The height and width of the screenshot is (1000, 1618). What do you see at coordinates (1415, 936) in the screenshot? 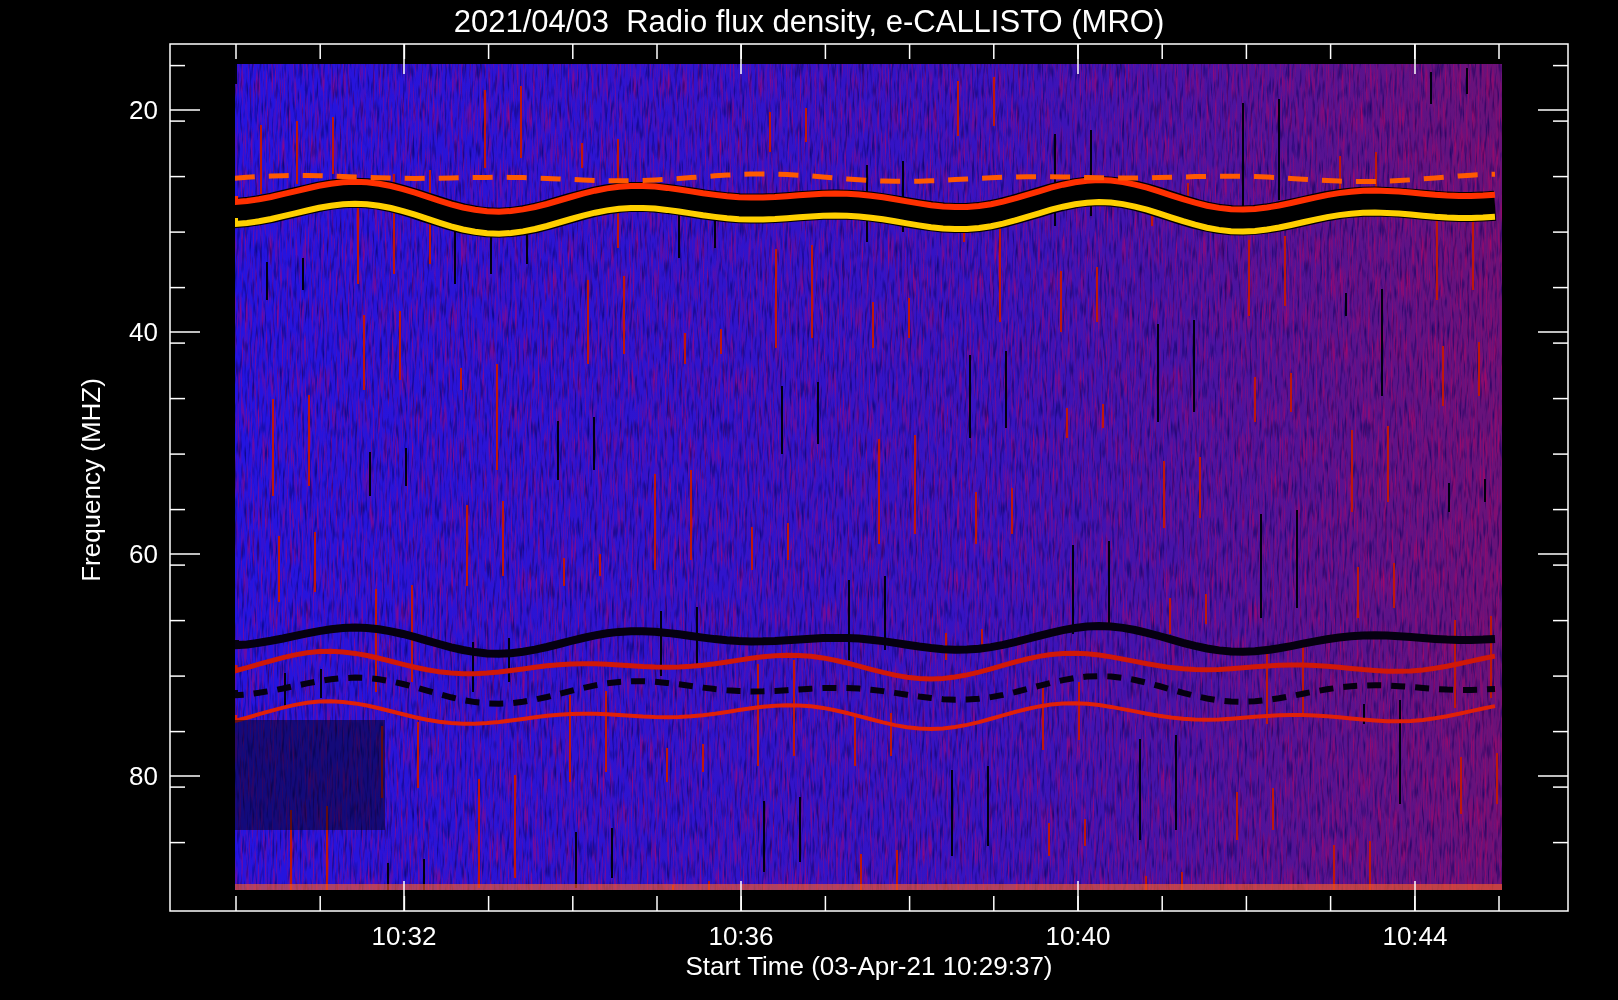
I see `x-tick-label: 10:44` at bounding box center [1415, 936].